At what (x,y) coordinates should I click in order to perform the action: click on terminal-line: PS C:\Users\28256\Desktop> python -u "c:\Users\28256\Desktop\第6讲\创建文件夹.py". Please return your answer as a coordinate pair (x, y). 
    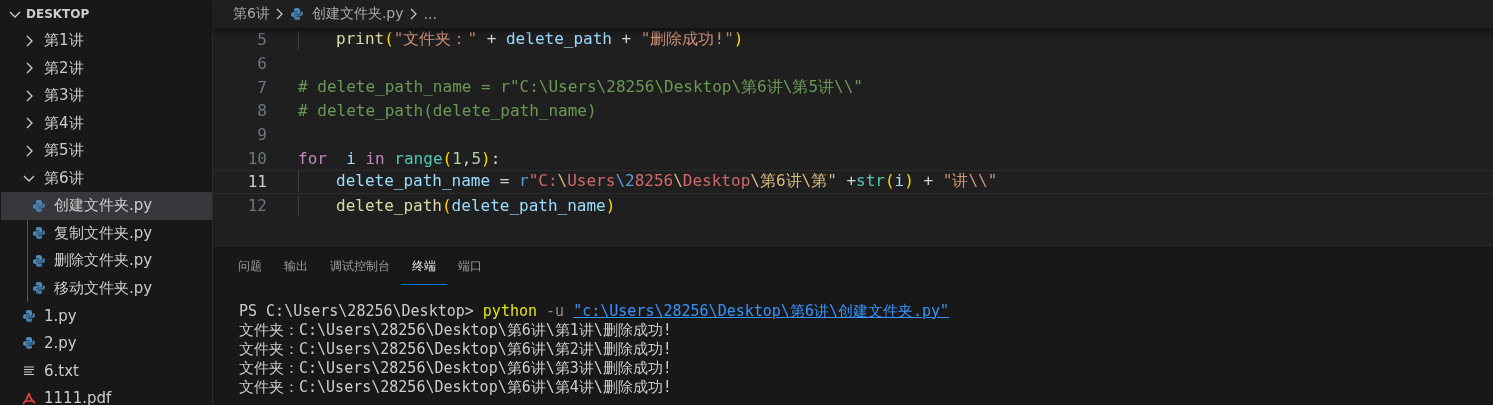
    Looking at the image, I should click on (595, 311).